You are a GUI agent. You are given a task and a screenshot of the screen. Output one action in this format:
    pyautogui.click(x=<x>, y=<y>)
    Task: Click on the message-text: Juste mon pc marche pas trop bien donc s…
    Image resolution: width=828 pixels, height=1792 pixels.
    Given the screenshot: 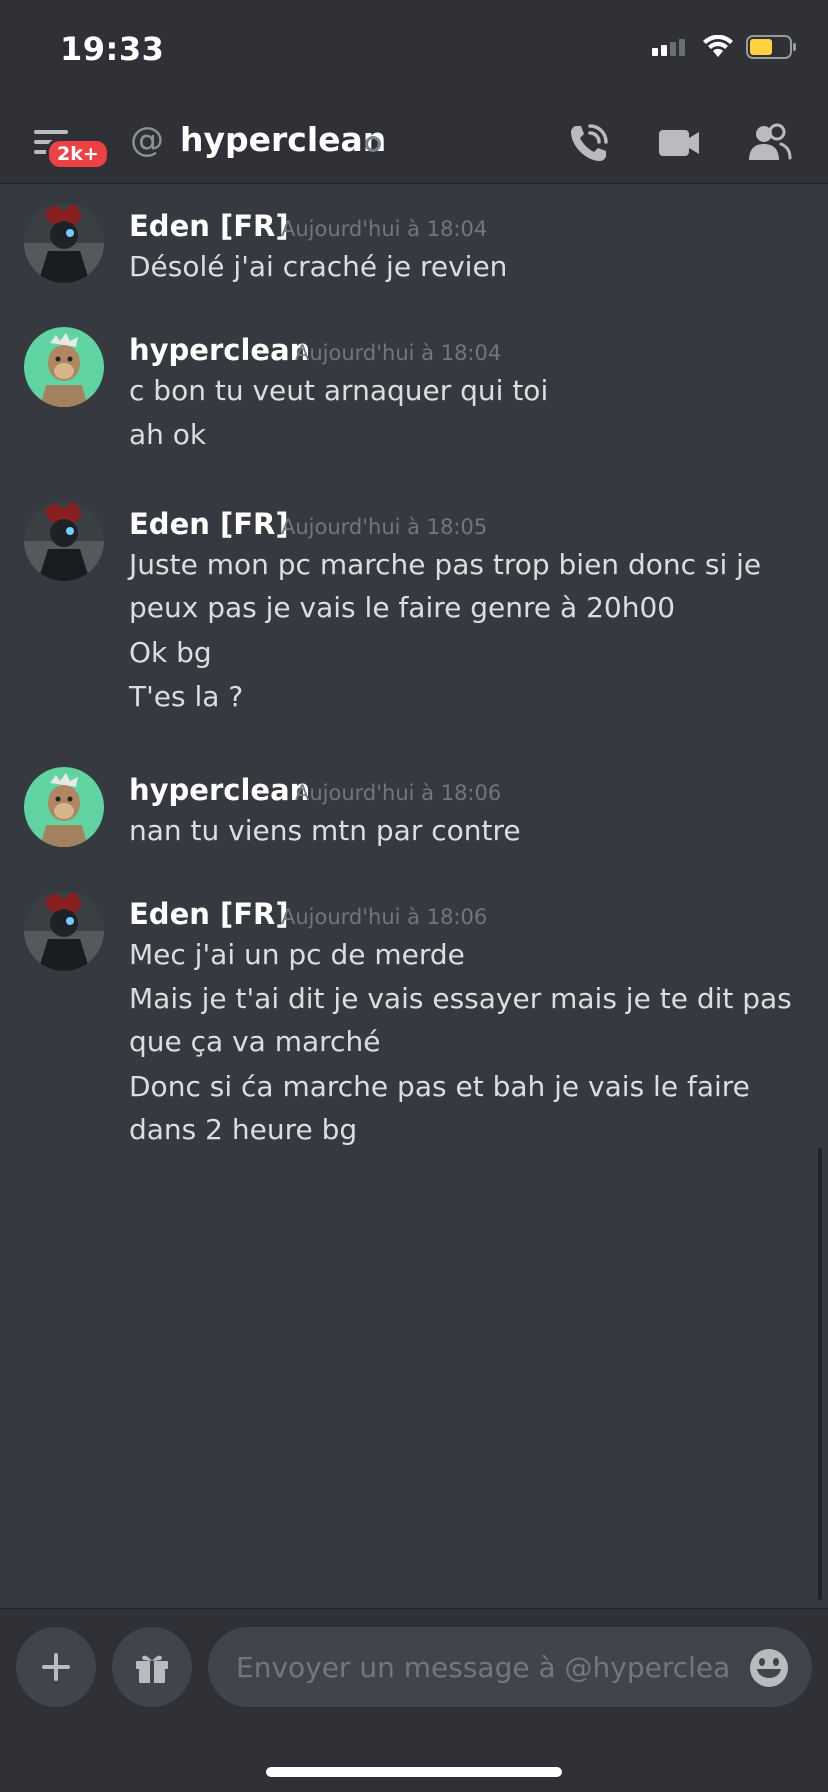 What is the action you would take?
    pyautogui.click(x=445, y=586)
    